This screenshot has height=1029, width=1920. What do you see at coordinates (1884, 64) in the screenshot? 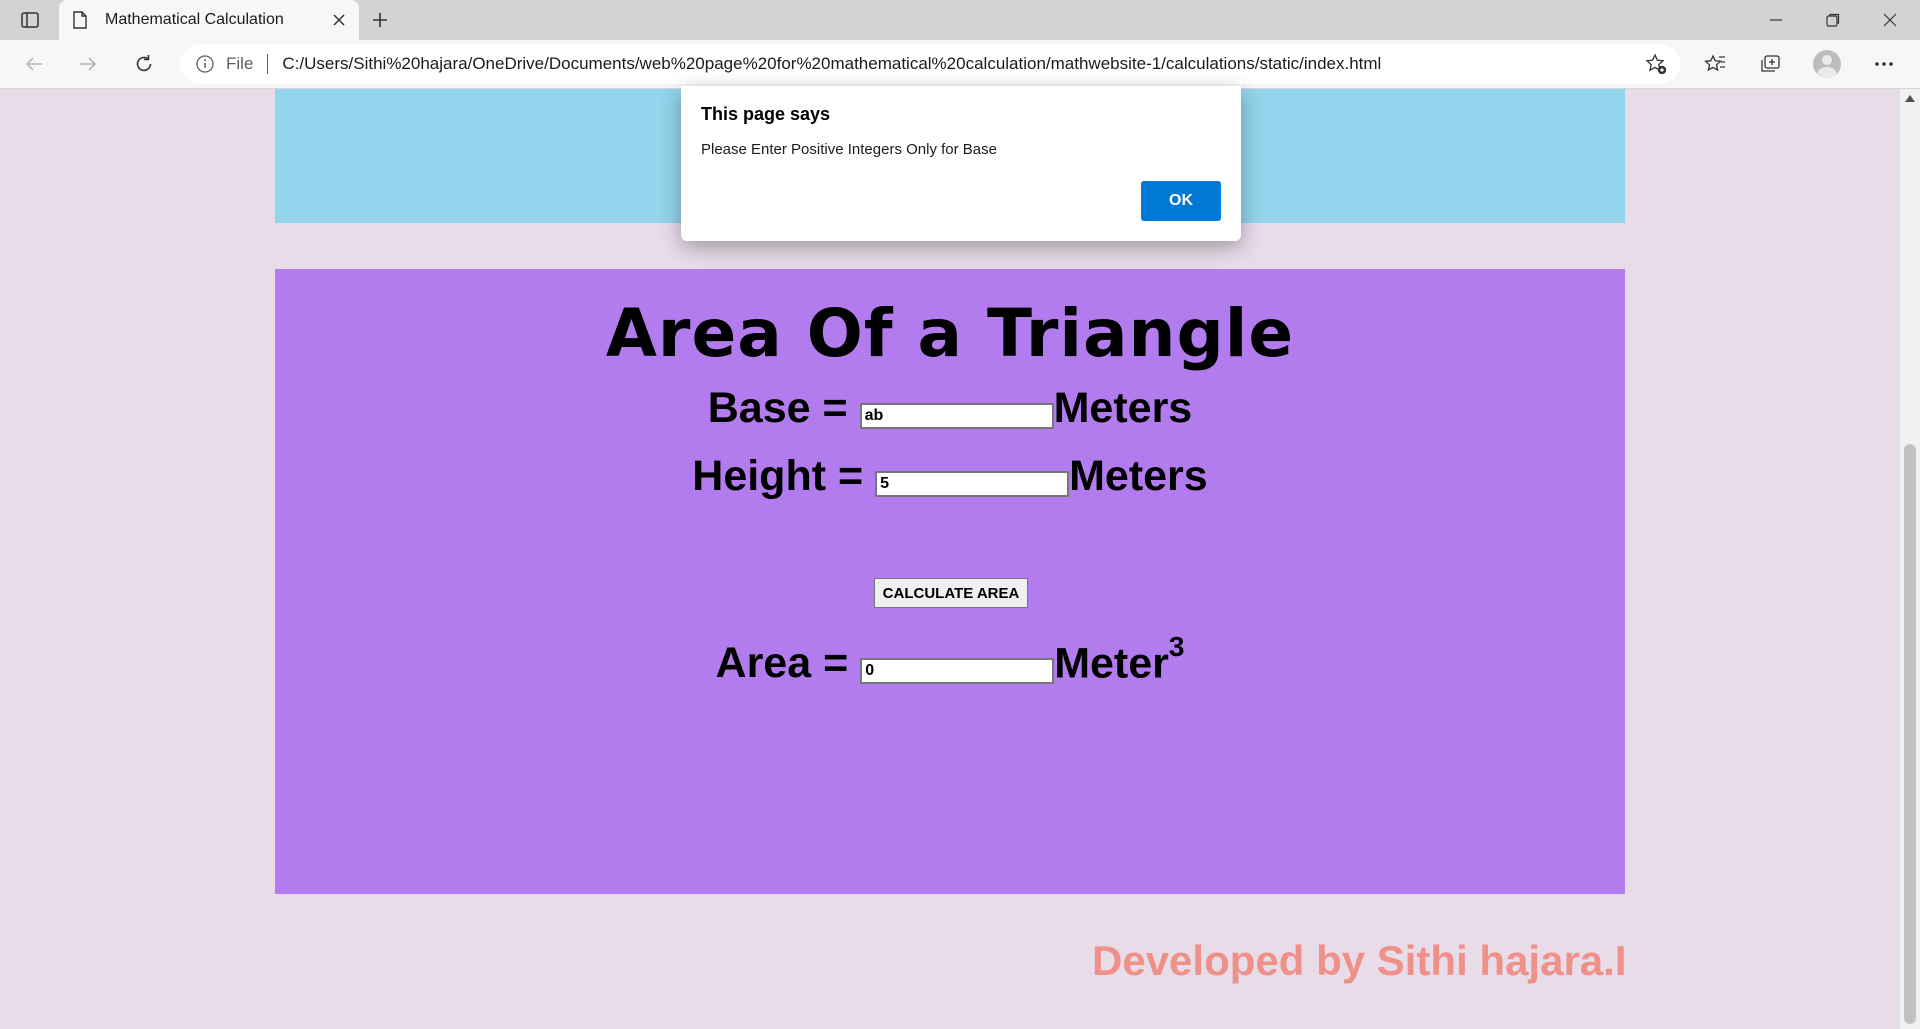
I see `more-options-icon` at bounding box center [1884, 64].